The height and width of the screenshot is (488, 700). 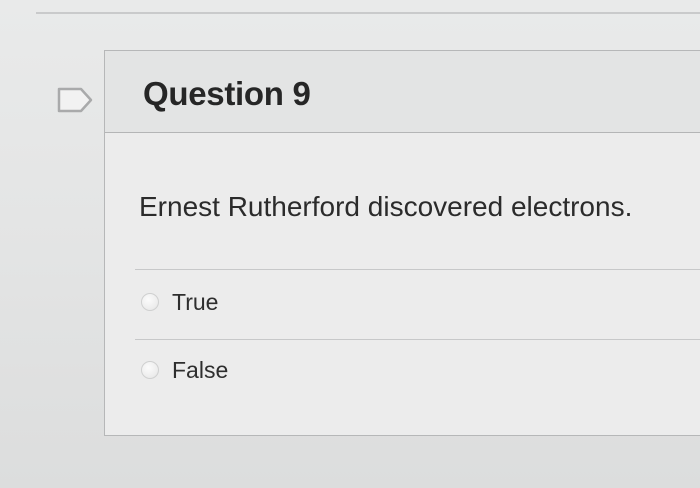 I want to click on answer-option-label: True, so click(x=195, y=302).